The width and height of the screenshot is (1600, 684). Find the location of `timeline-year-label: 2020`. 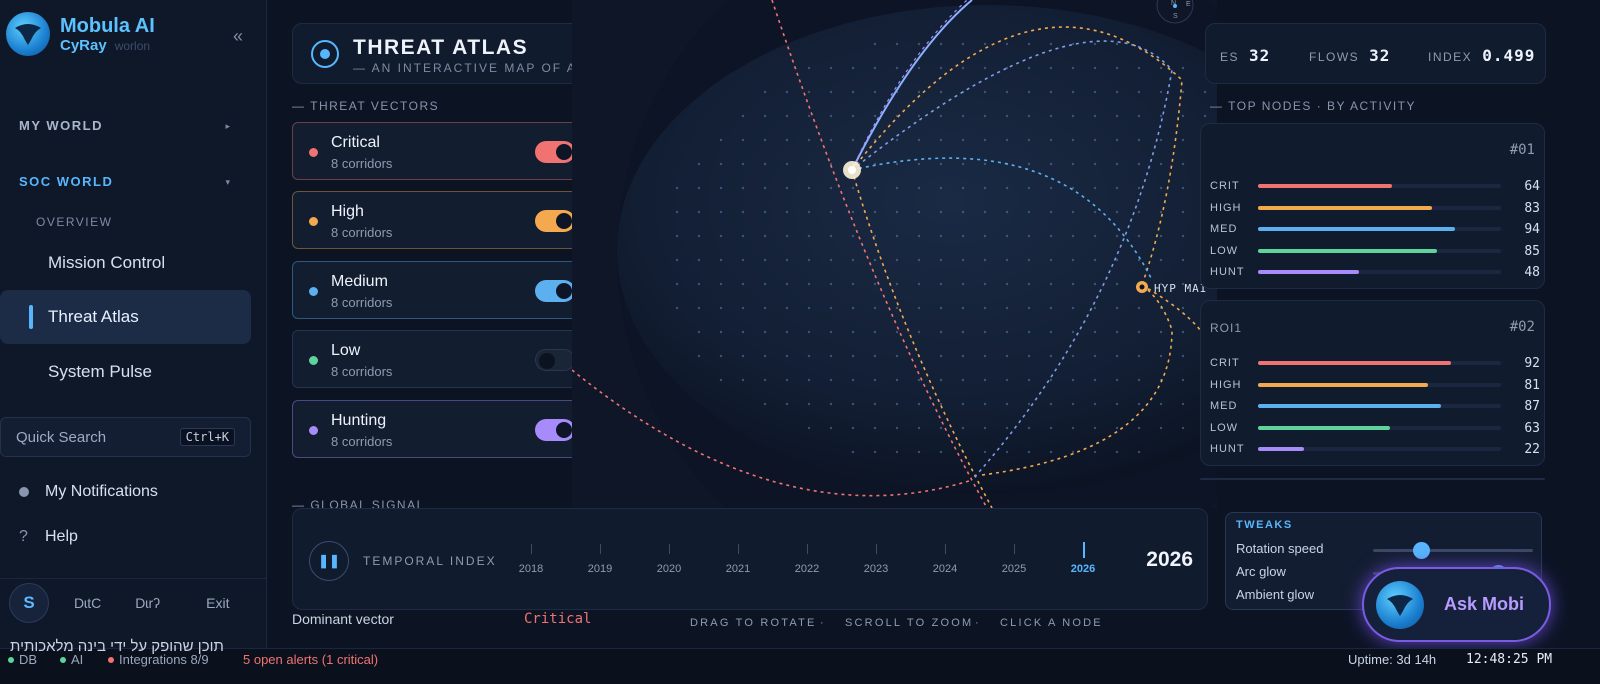

timeline-year-label: 2020 is located at coordinates (669, 569).